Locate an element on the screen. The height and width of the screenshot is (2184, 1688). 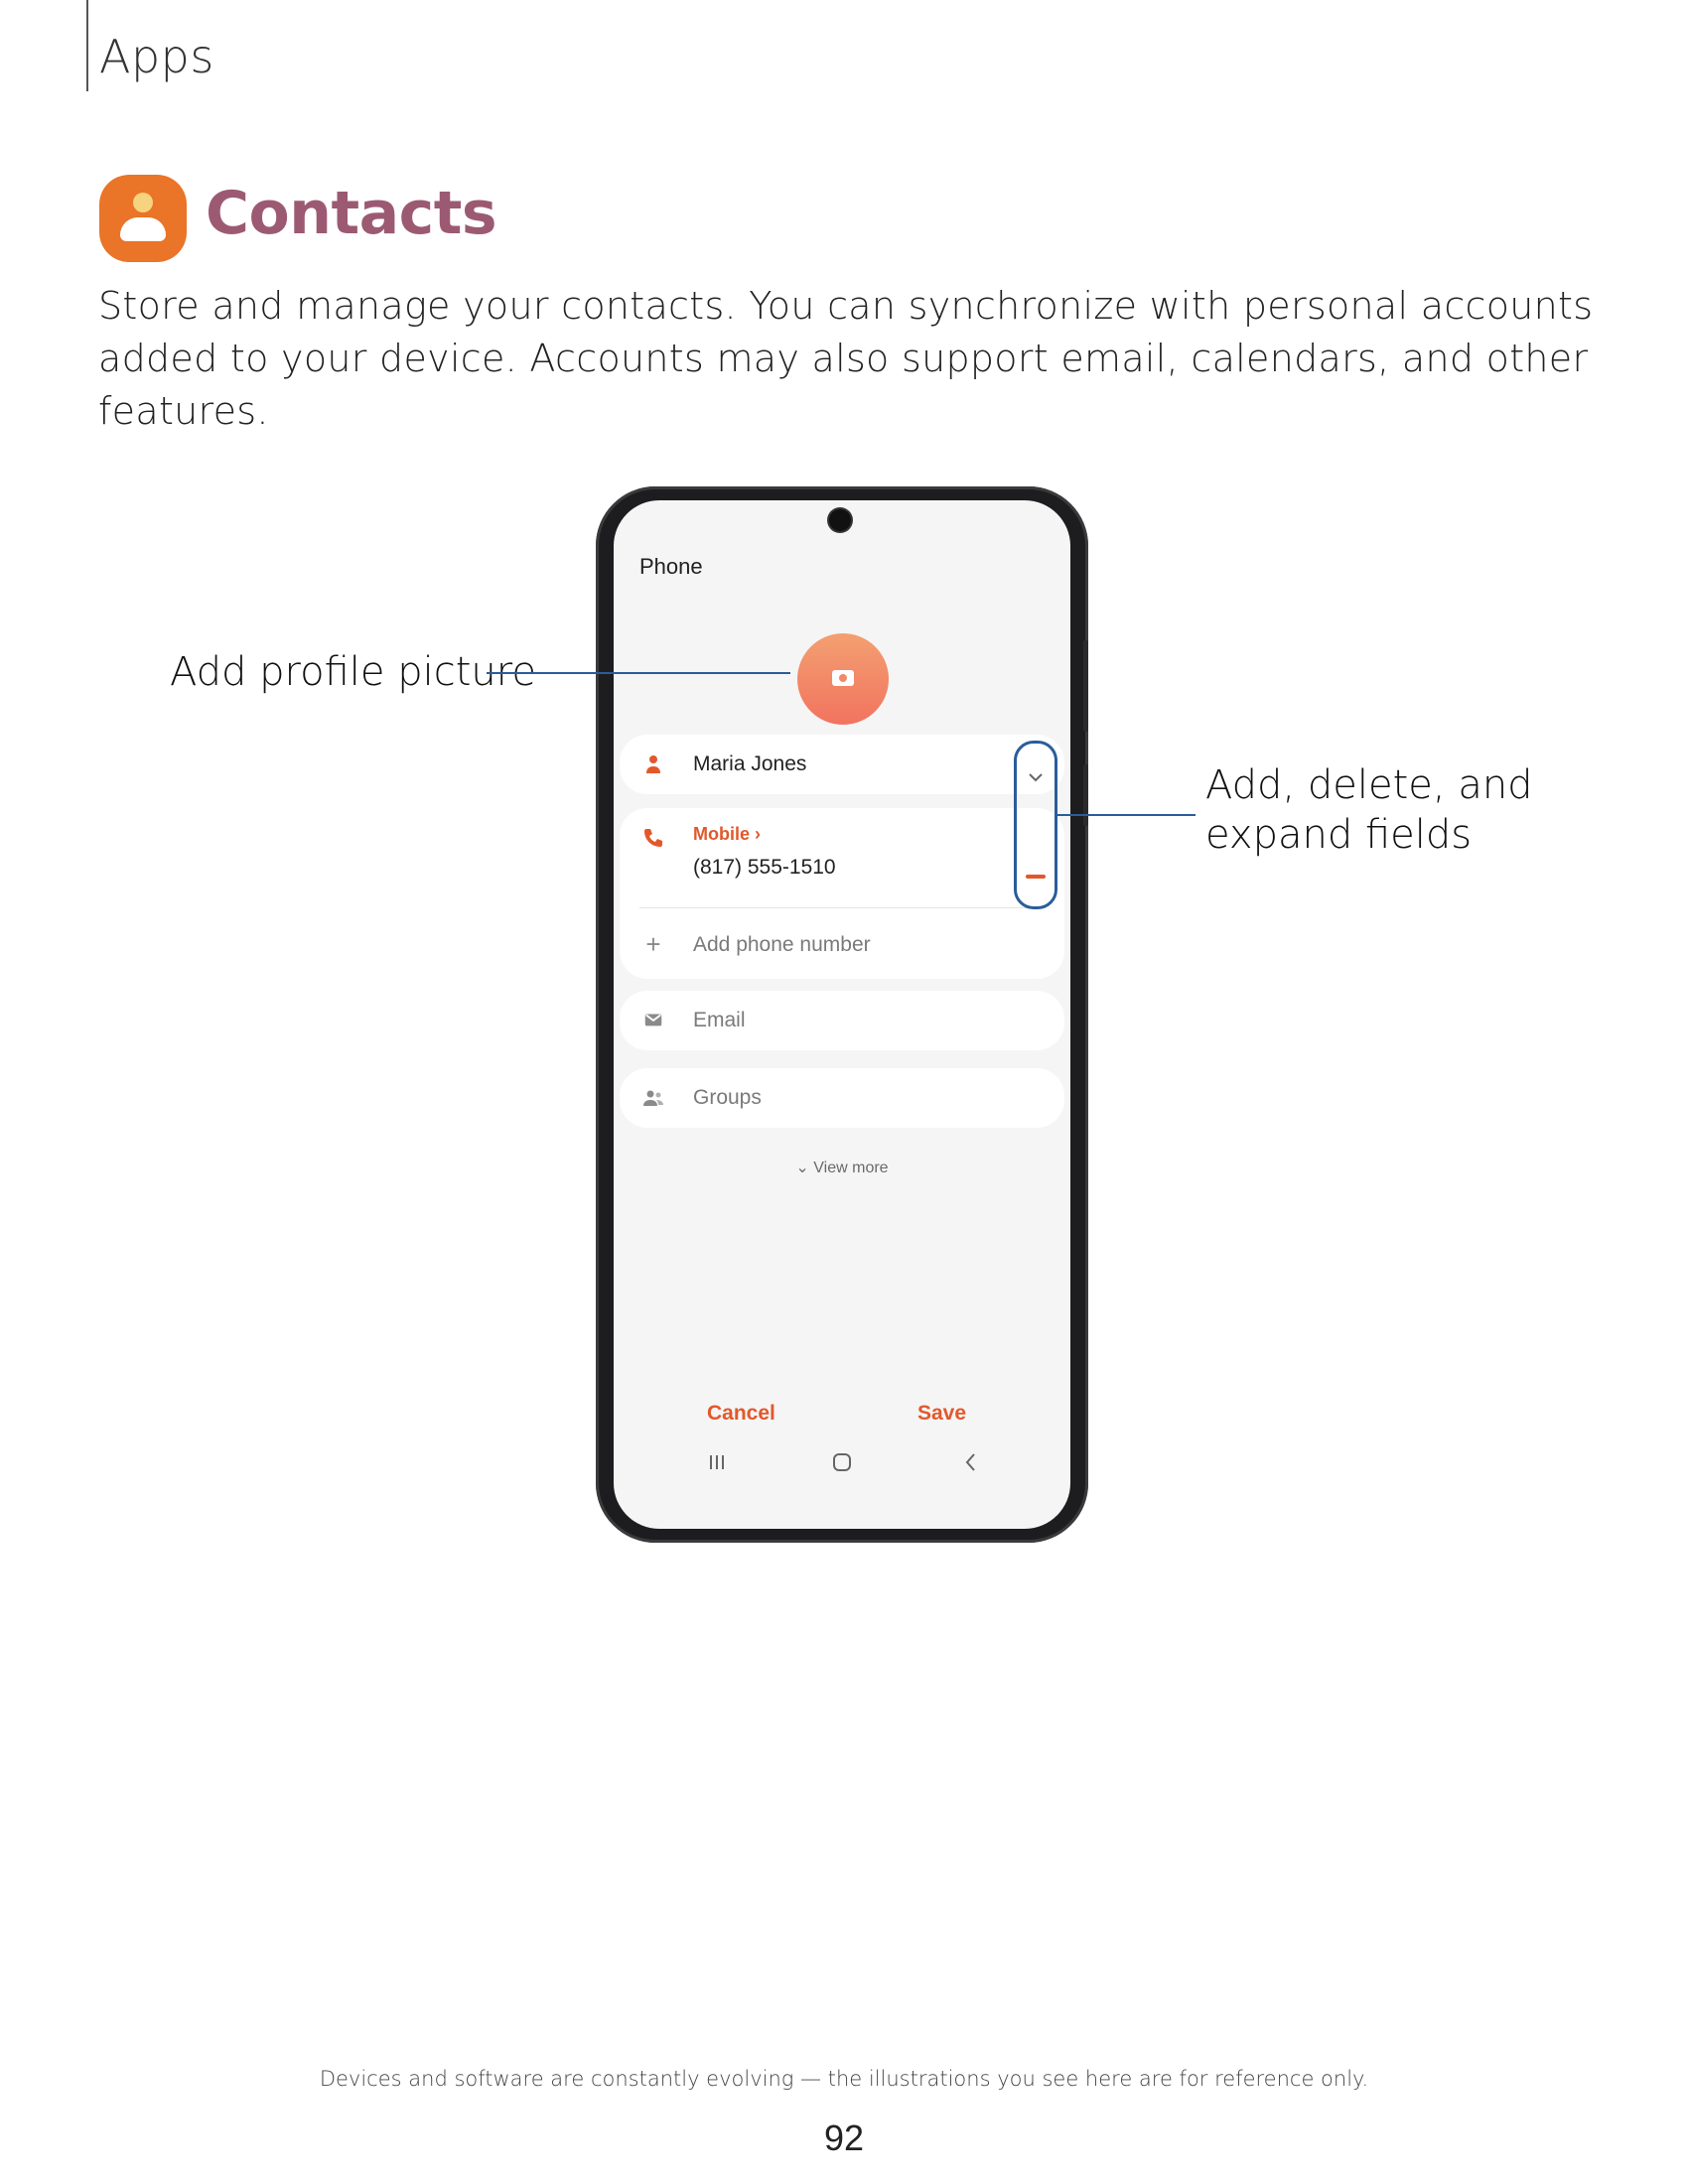
add-profile-picture-button is located at coordinates (843, 679).